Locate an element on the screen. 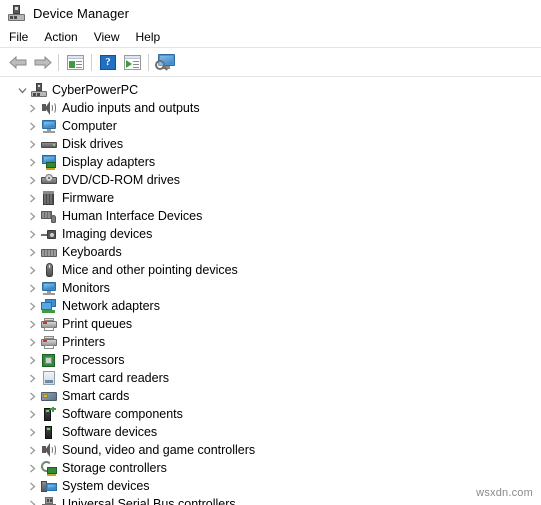  hid-keyboard-mouse-icon is located at coordinates (49, 216).